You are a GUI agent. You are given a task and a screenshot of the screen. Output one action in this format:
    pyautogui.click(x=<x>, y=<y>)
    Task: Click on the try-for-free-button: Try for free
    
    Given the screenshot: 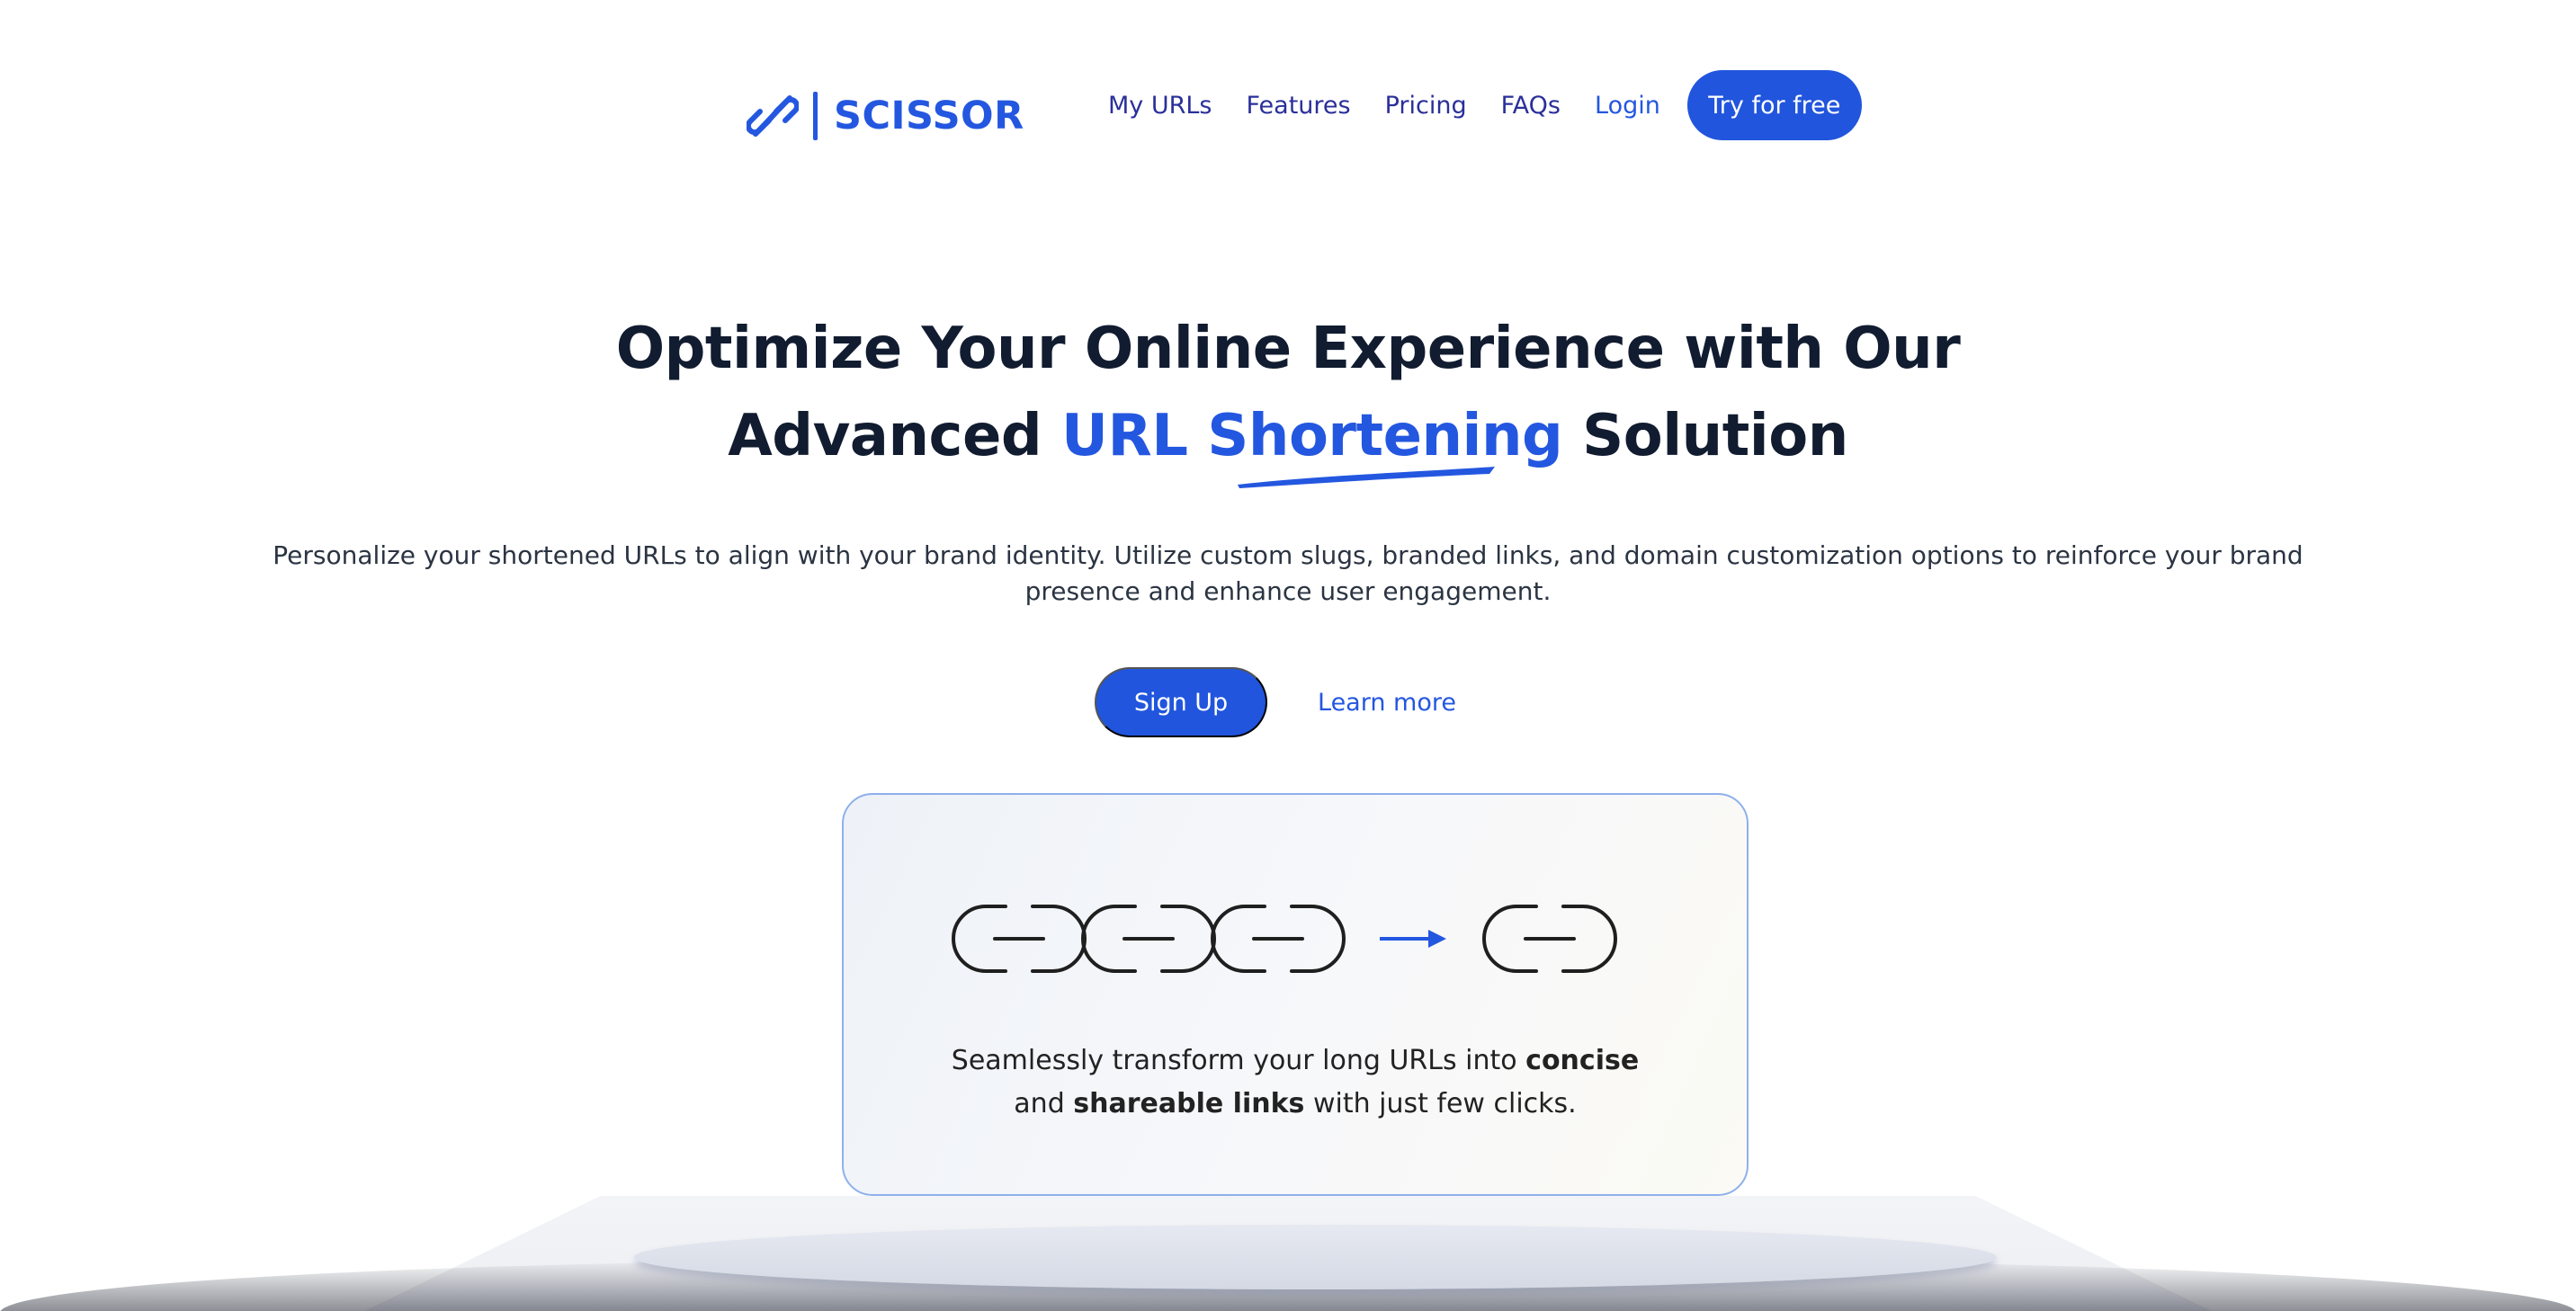 What is the action you would take?
    pyautogui.click(x=1774, y=105)
    